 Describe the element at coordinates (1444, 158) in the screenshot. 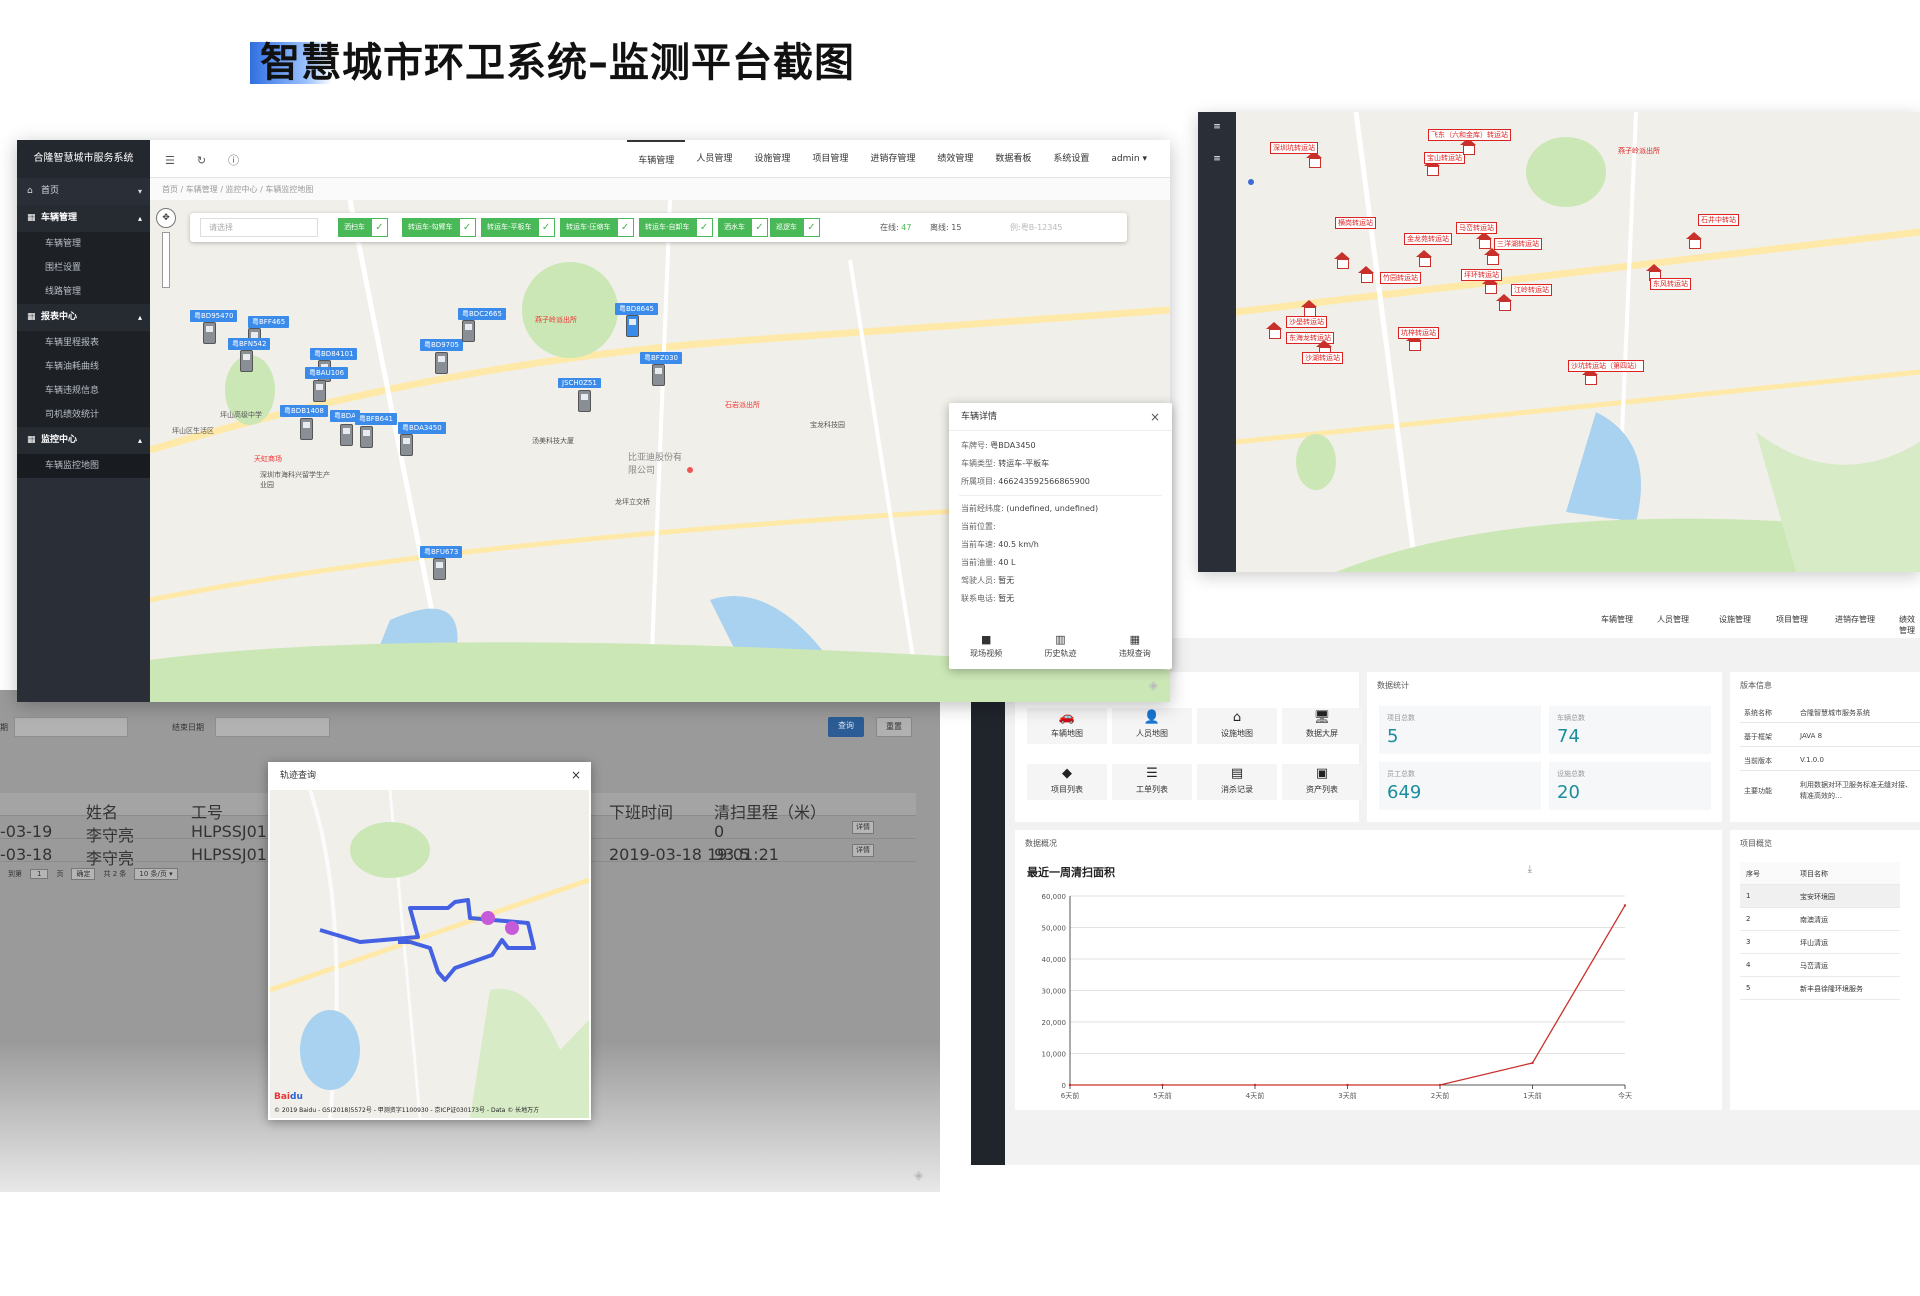

I see `station-label: 宝山转运站` at that location.